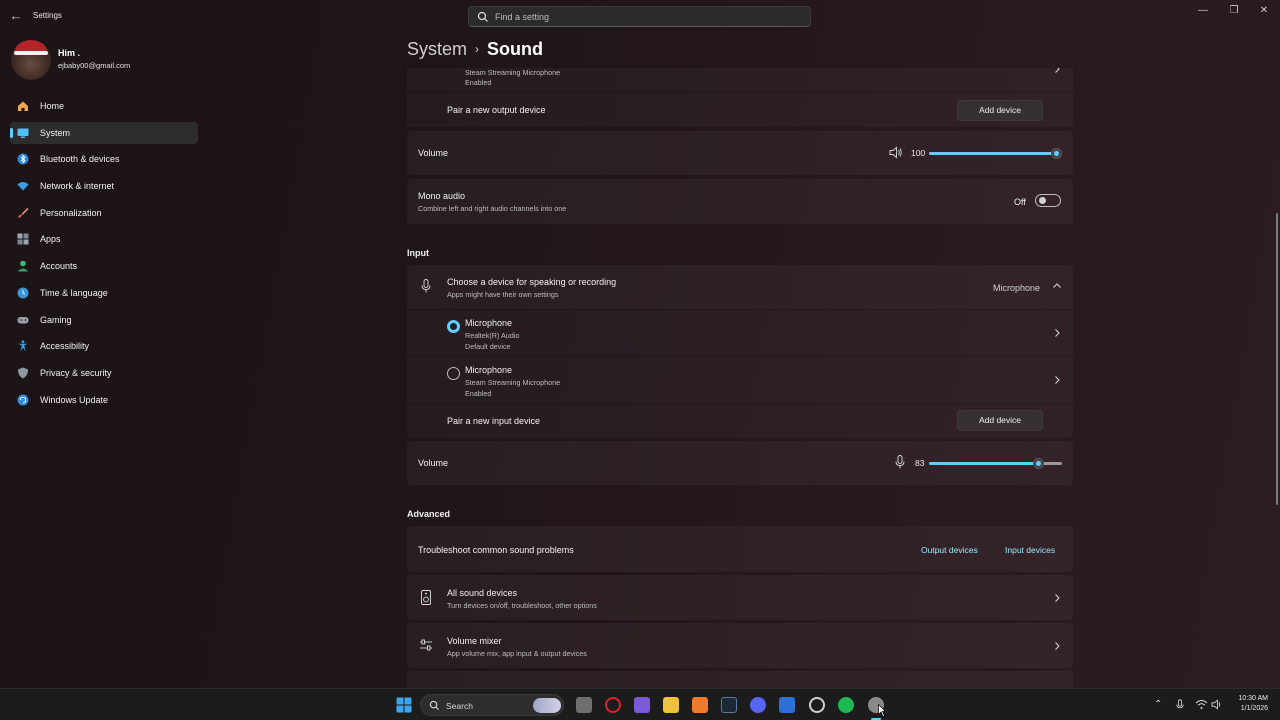 The height and width of the screenshot is (720, 1280). I want to click on chevron-up-icon: ⌃, so click(1158, 704).